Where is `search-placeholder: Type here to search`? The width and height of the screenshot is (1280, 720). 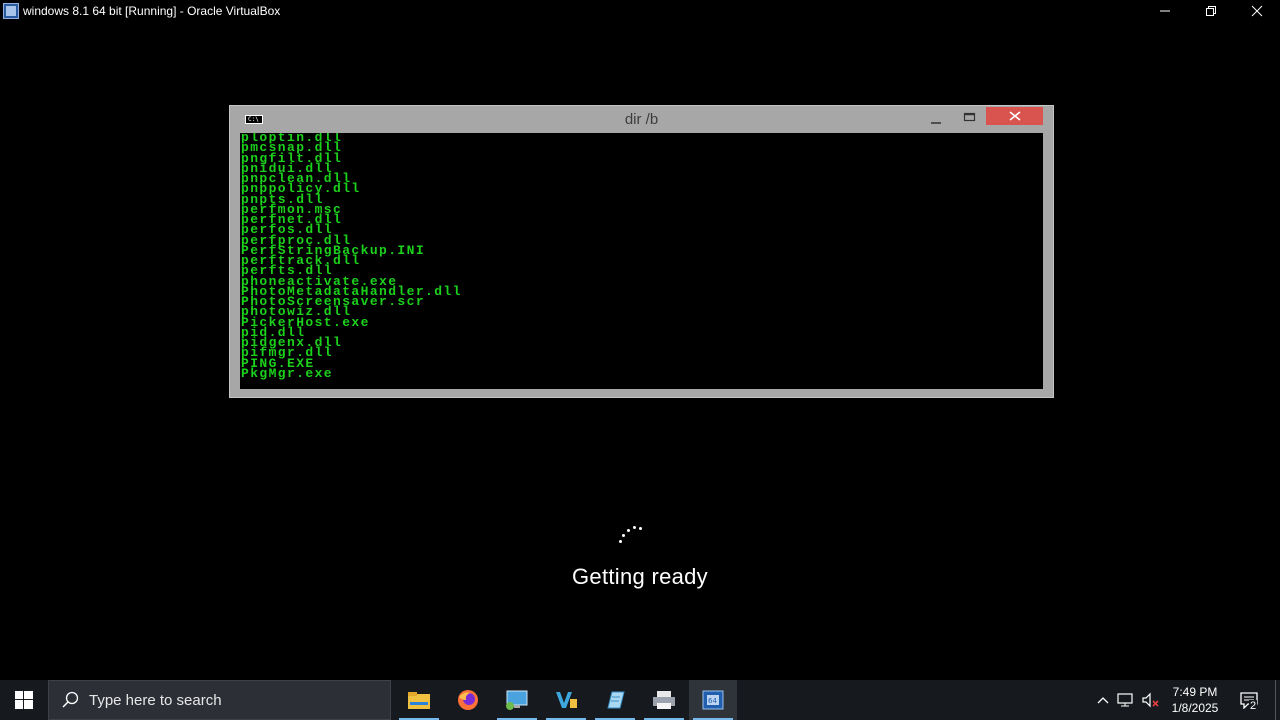
search-placeholder: Type here to search is located at coordinates (155, 700).